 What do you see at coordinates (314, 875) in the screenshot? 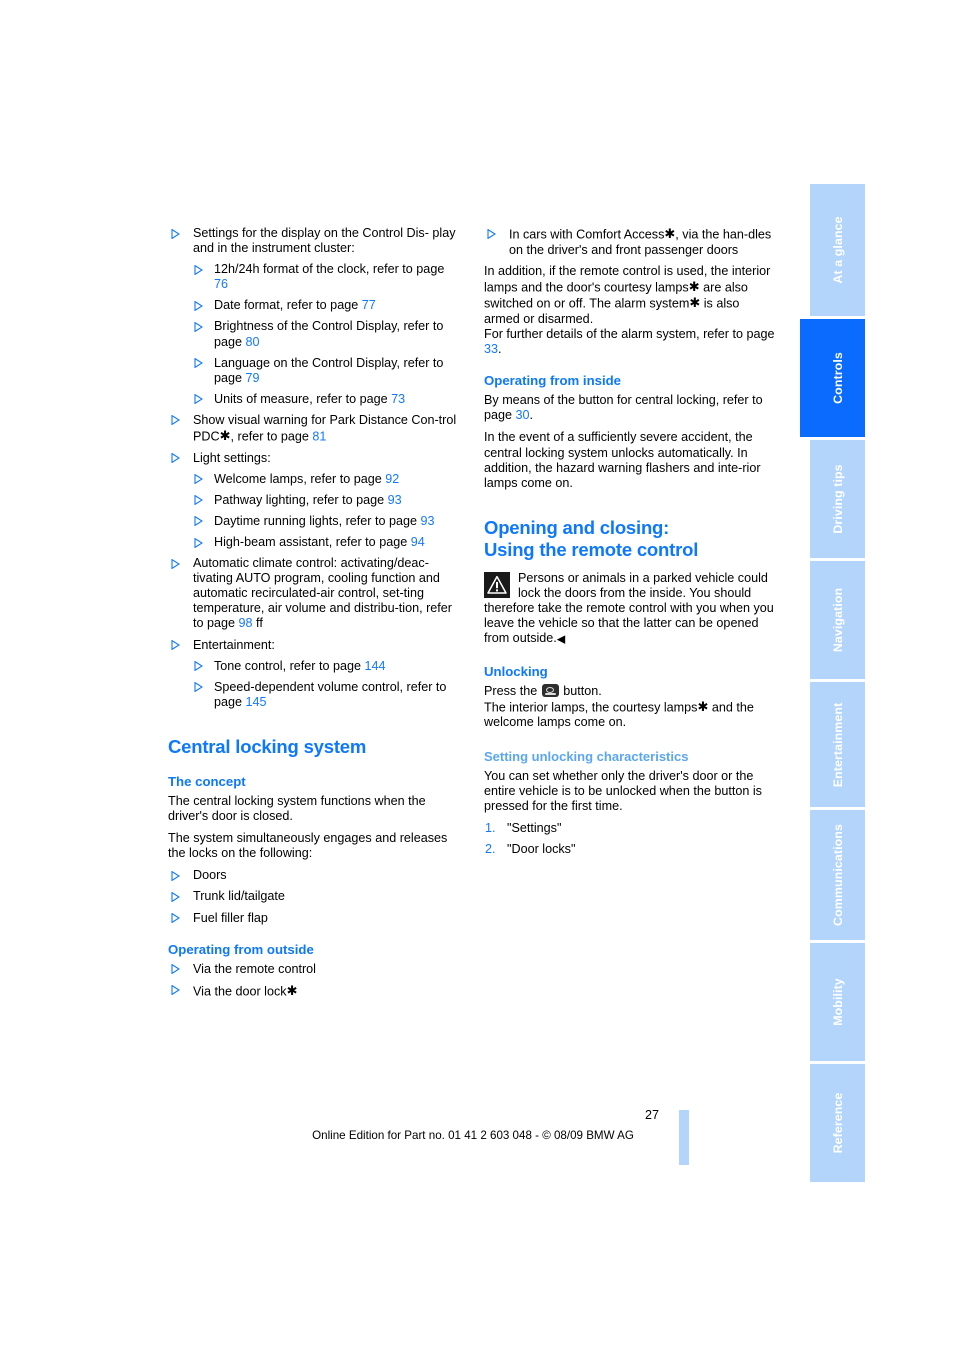
I see `list-item: Doors` at bounding box center [314, 875].